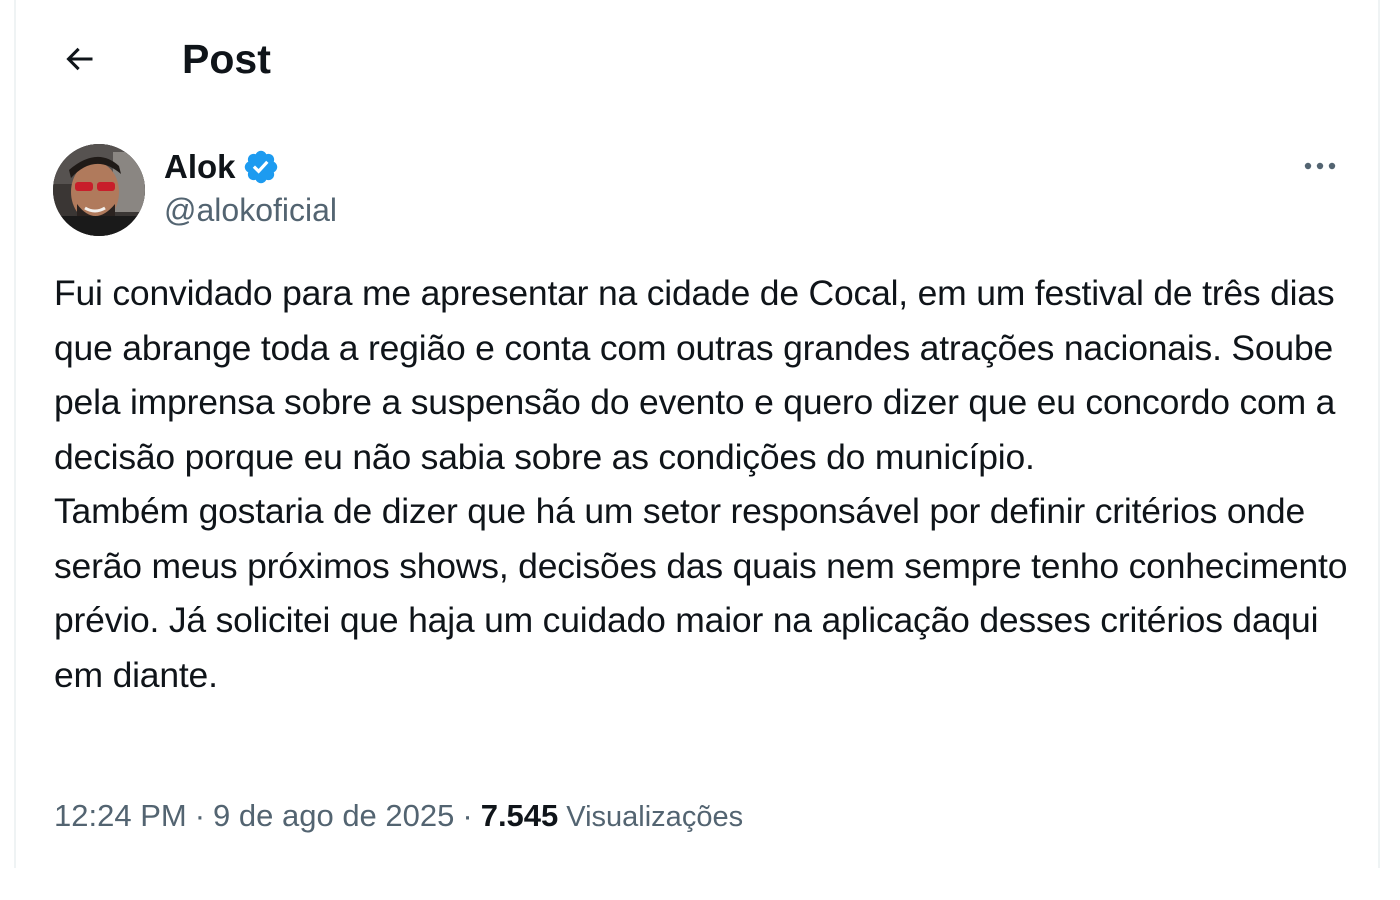 The height and width of the screenshot is (900, 1400). What do you see at coordinates (333, 816) in the screenshot?
I see `post-date: 9 de ago de 2025` at bounding box center [333, 816].